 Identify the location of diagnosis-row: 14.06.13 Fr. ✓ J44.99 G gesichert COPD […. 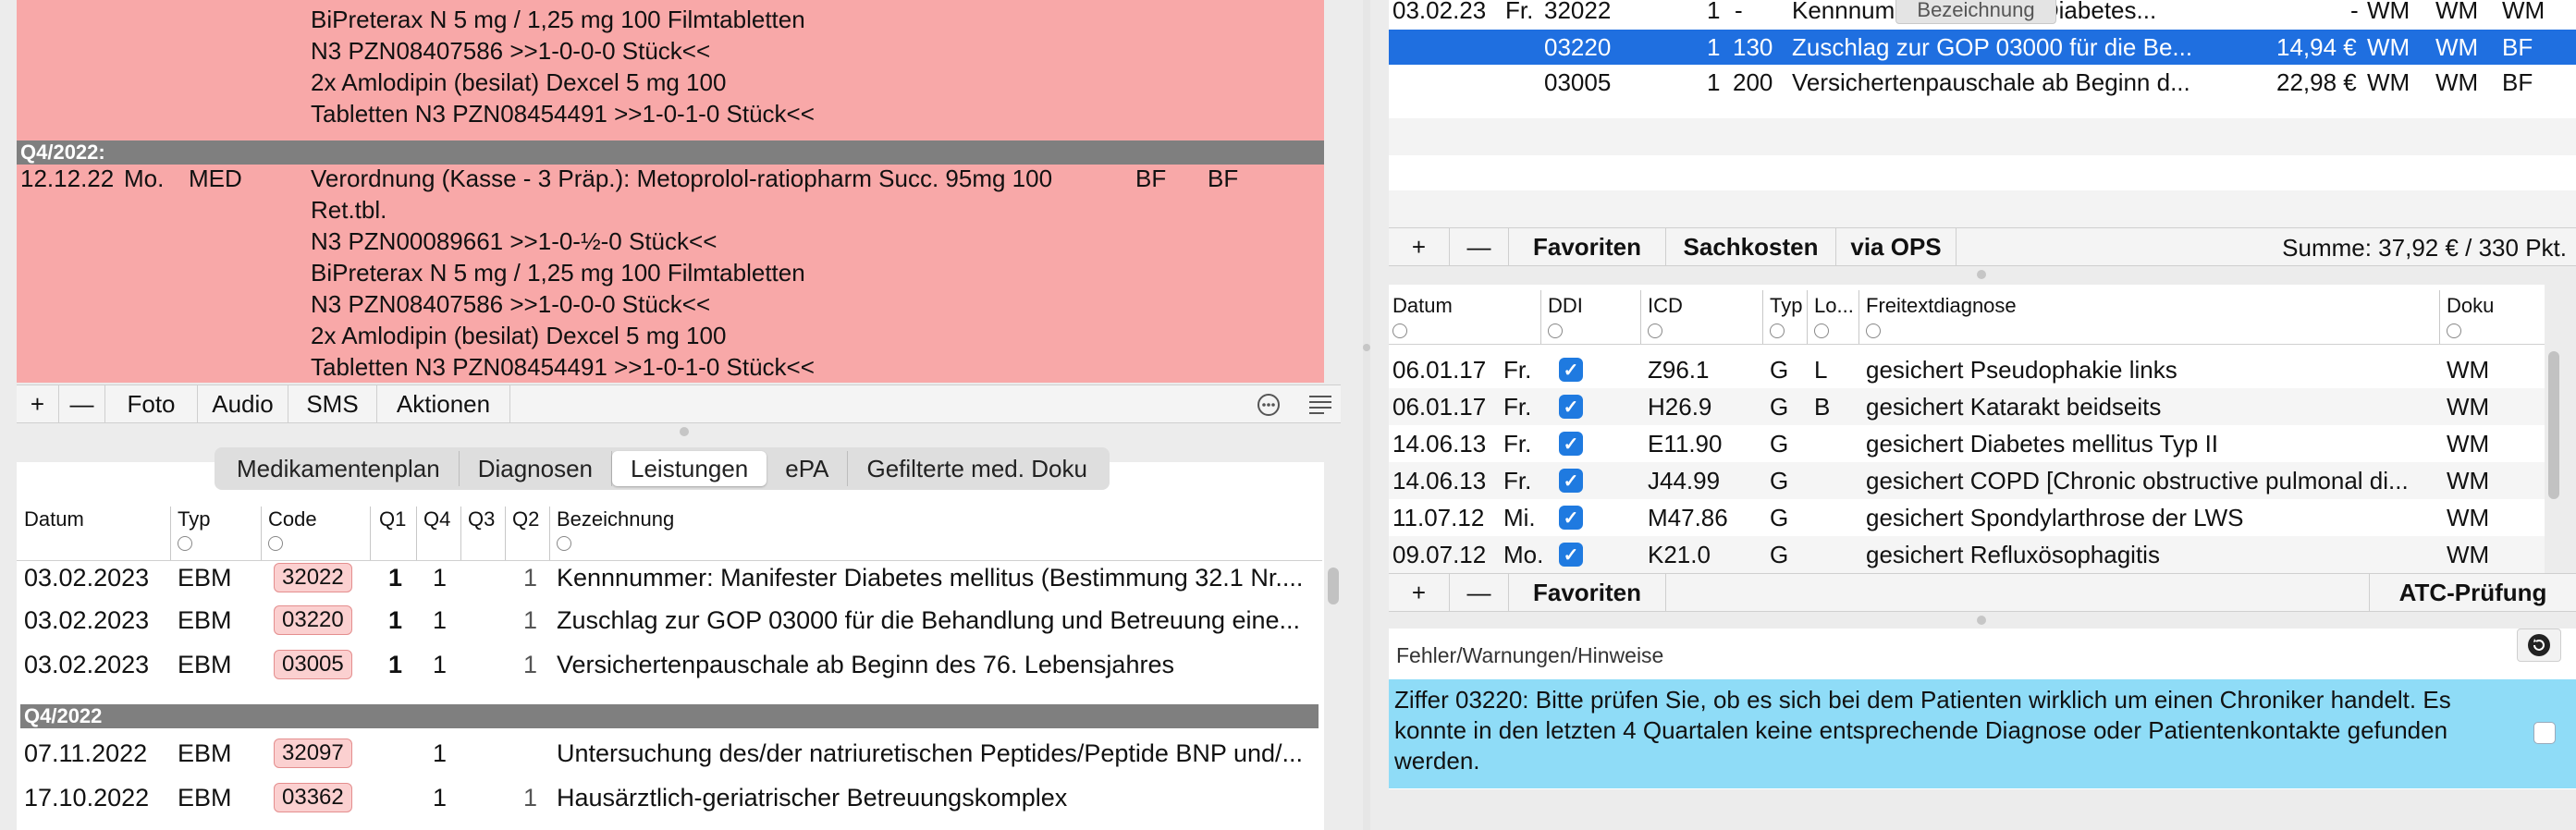
(1967, 480).